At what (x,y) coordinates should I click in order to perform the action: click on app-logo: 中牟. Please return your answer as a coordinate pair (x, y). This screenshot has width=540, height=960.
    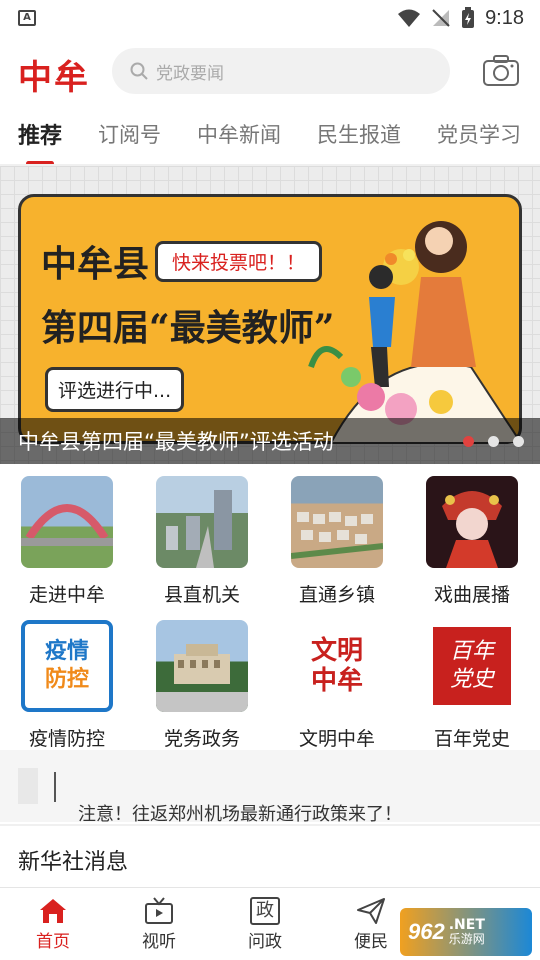
    Looking at the image, I should click on (54, 78).